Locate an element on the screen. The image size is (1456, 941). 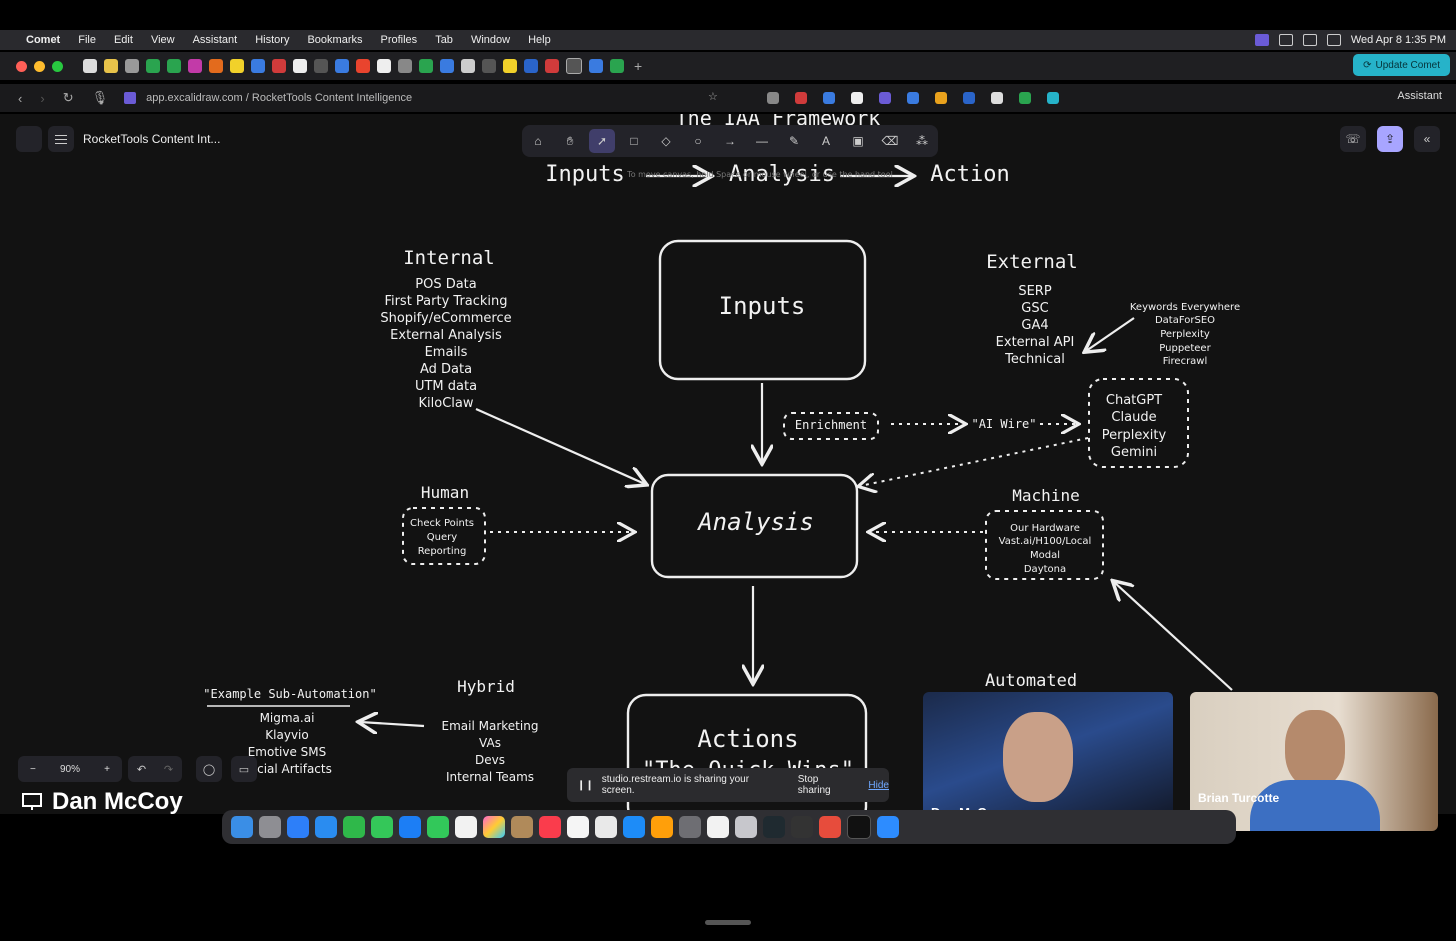
close-window-icon is located at coordinates (21, 66).